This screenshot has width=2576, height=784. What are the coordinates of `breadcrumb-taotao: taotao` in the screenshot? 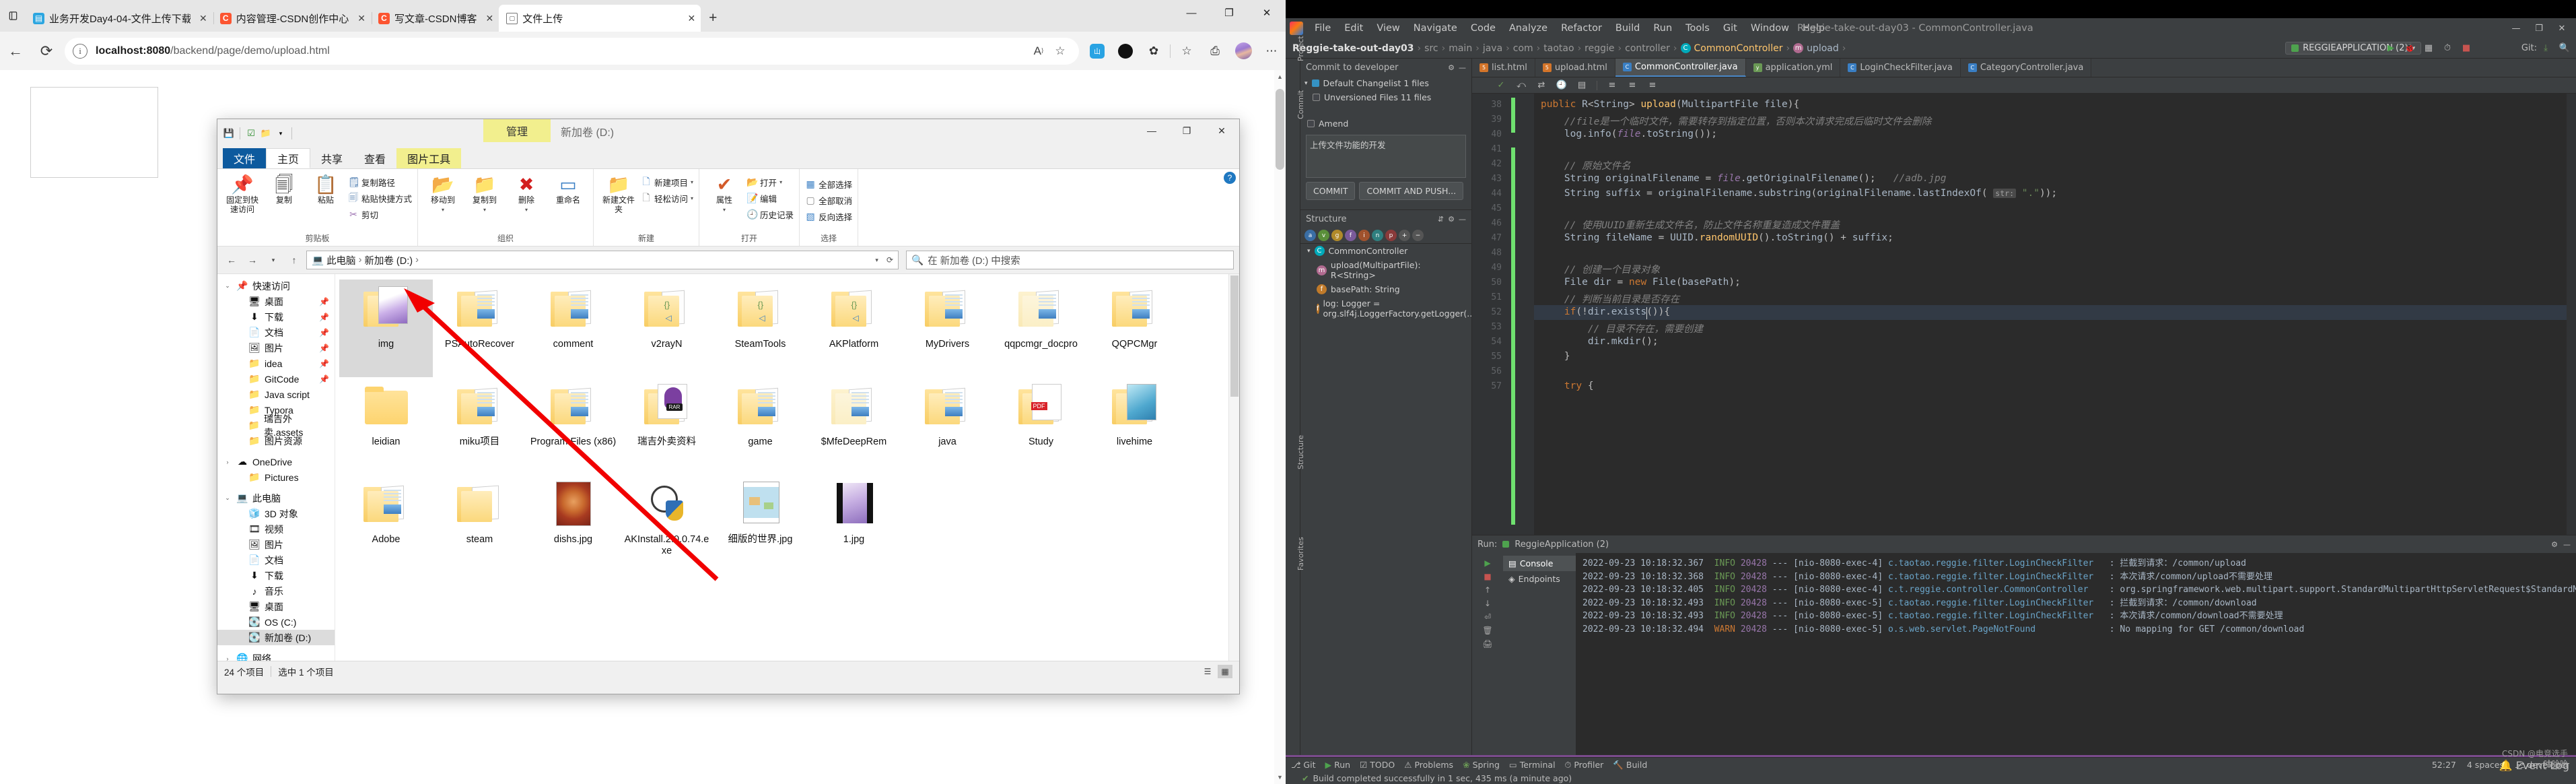 It's located at (1558, 48).